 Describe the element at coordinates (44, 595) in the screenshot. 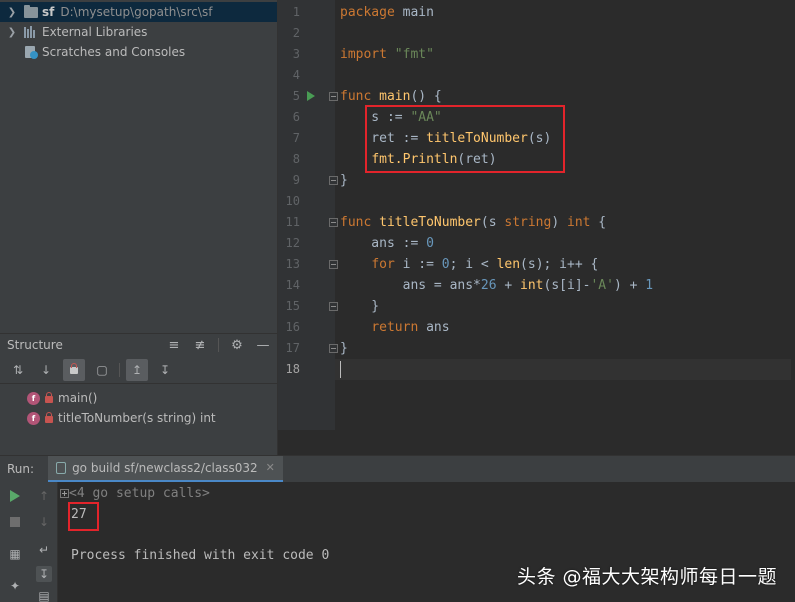

I see `print-icon: ▤` at that location.